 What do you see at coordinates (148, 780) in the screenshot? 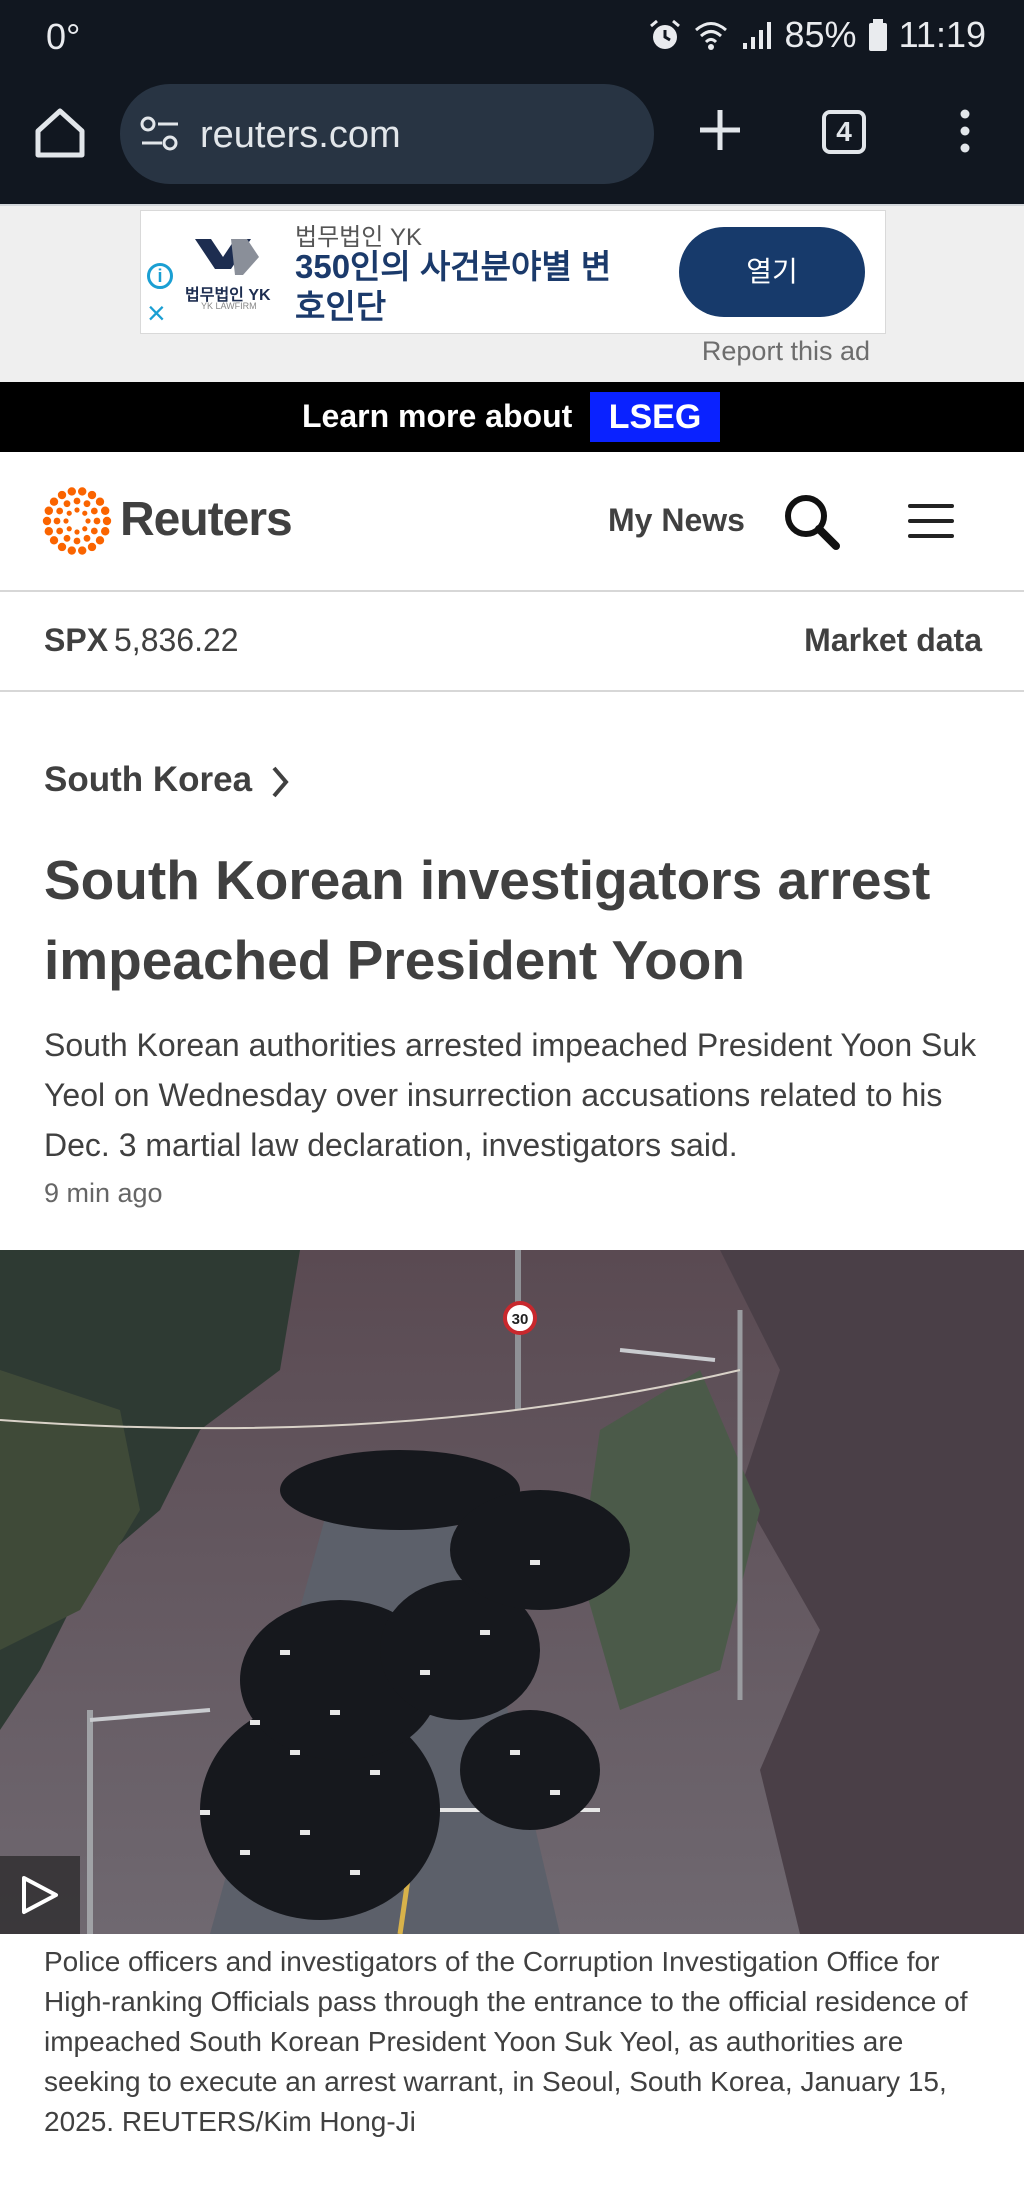
I see `section-link: South Korea` at bounding box center [148, 780].